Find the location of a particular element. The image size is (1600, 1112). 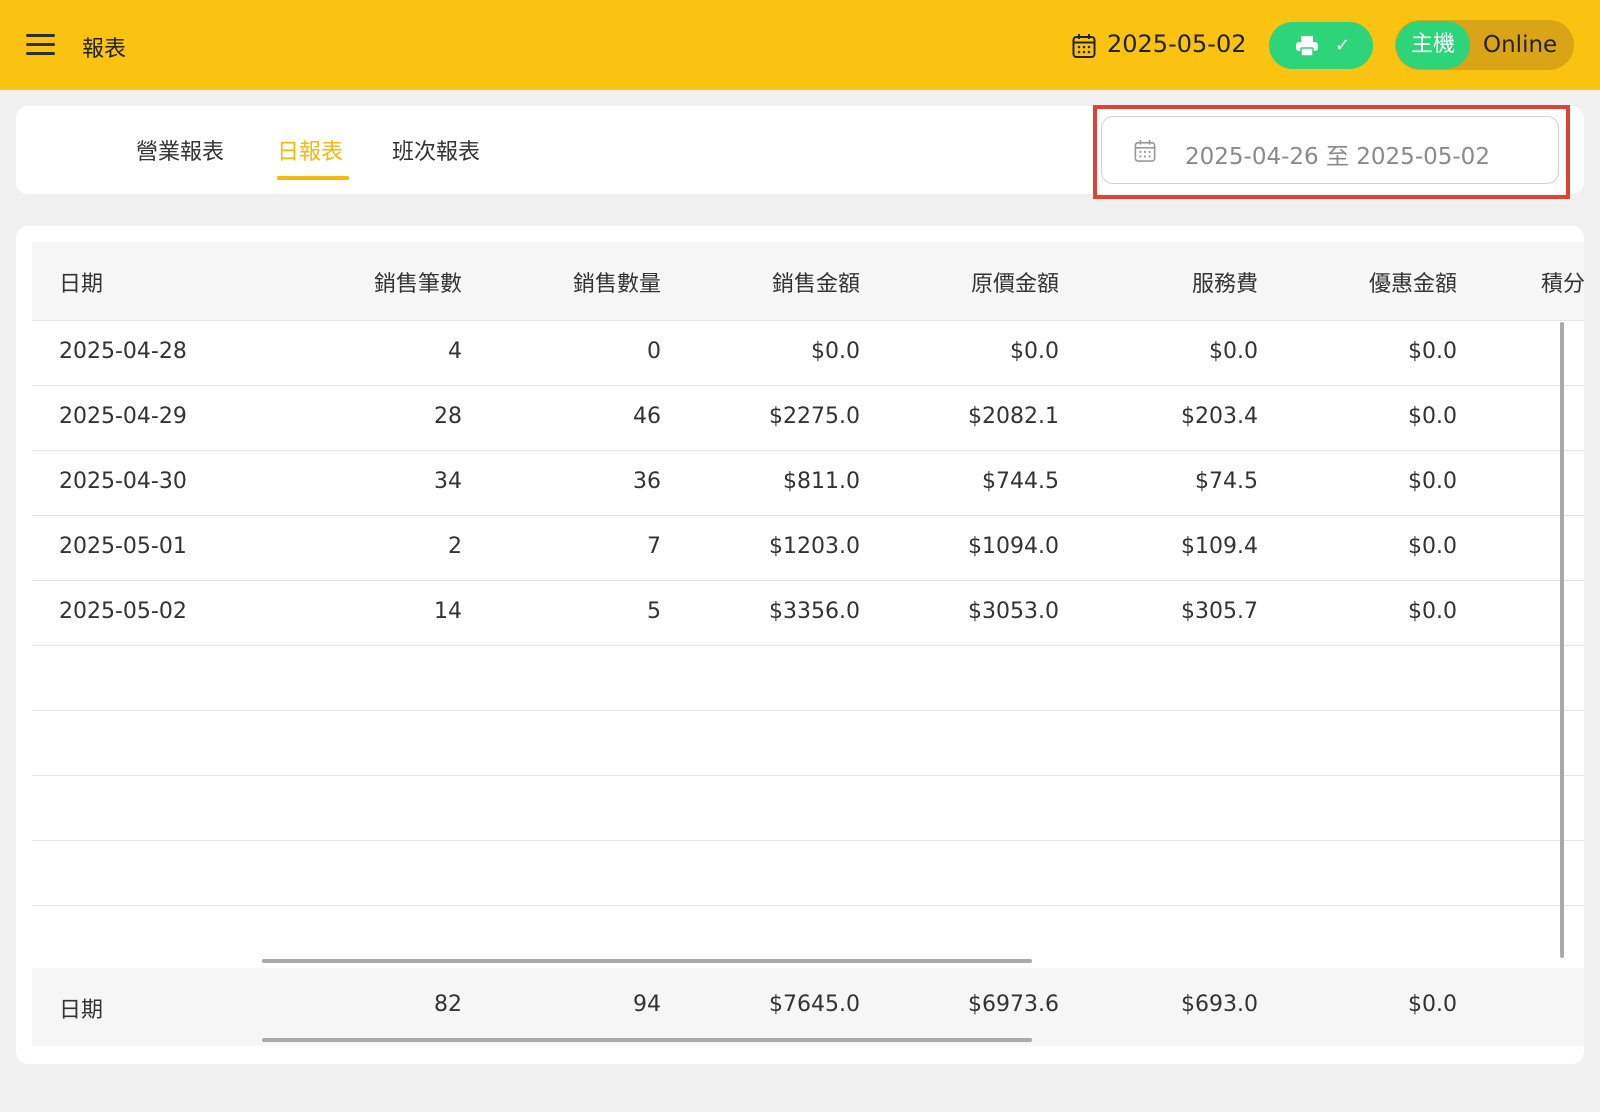

total-sales-count: 82 is located at coordinates (448, 1004).